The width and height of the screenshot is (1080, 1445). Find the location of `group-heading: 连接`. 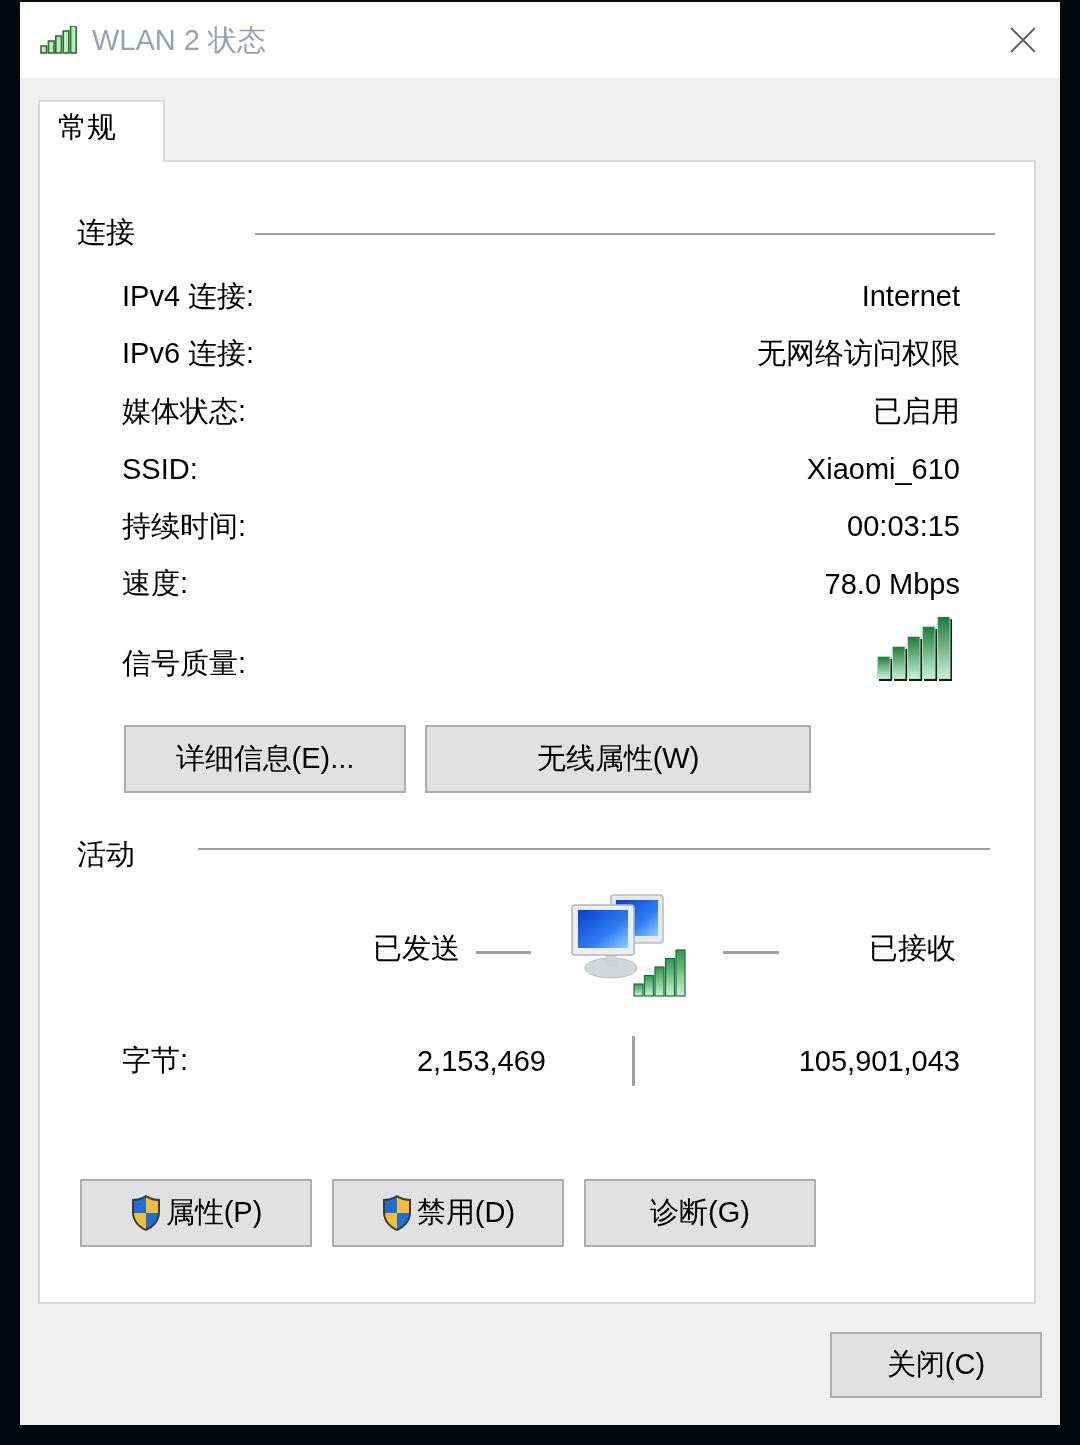

group-heading: 连接 is located at coordinates (106, 232).